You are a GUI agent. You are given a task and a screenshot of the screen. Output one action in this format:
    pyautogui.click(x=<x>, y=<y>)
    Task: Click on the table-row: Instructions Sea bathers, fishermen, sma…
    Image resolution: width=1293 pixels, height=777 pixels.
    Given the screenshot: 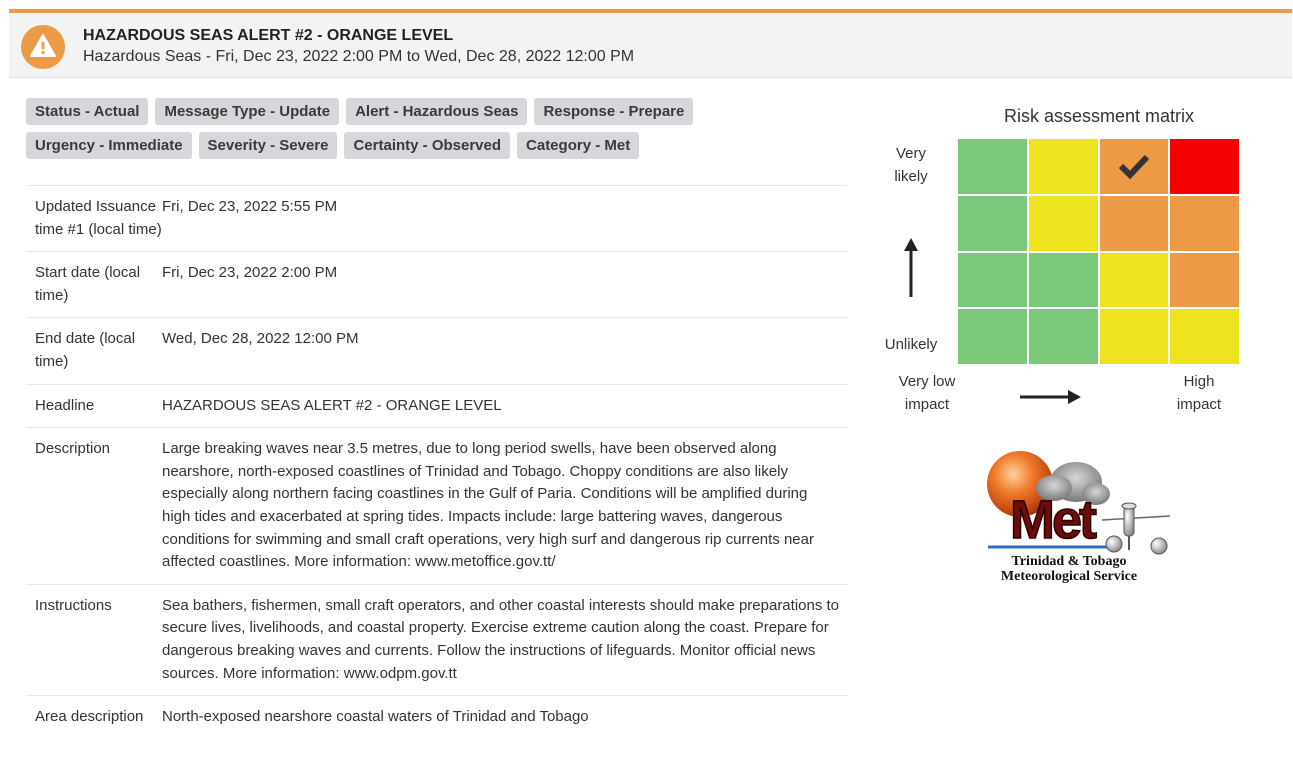 What is the action you would take?
    pyautogui.click(x=436, y=639)
    